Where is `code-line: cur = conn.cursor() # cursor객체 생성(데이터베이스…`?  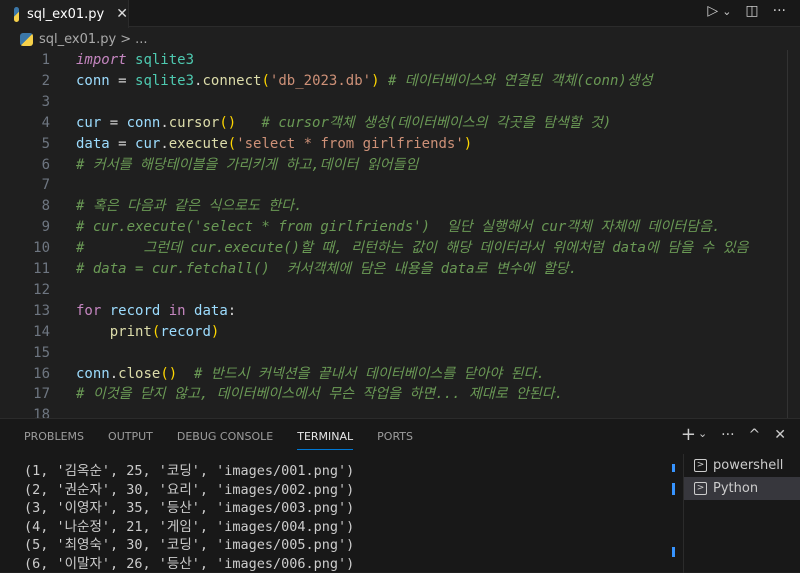 code-line: cur = conn.cursor() # cursor객체 생성(데이터베이스… is located at coordinates (343, 123).